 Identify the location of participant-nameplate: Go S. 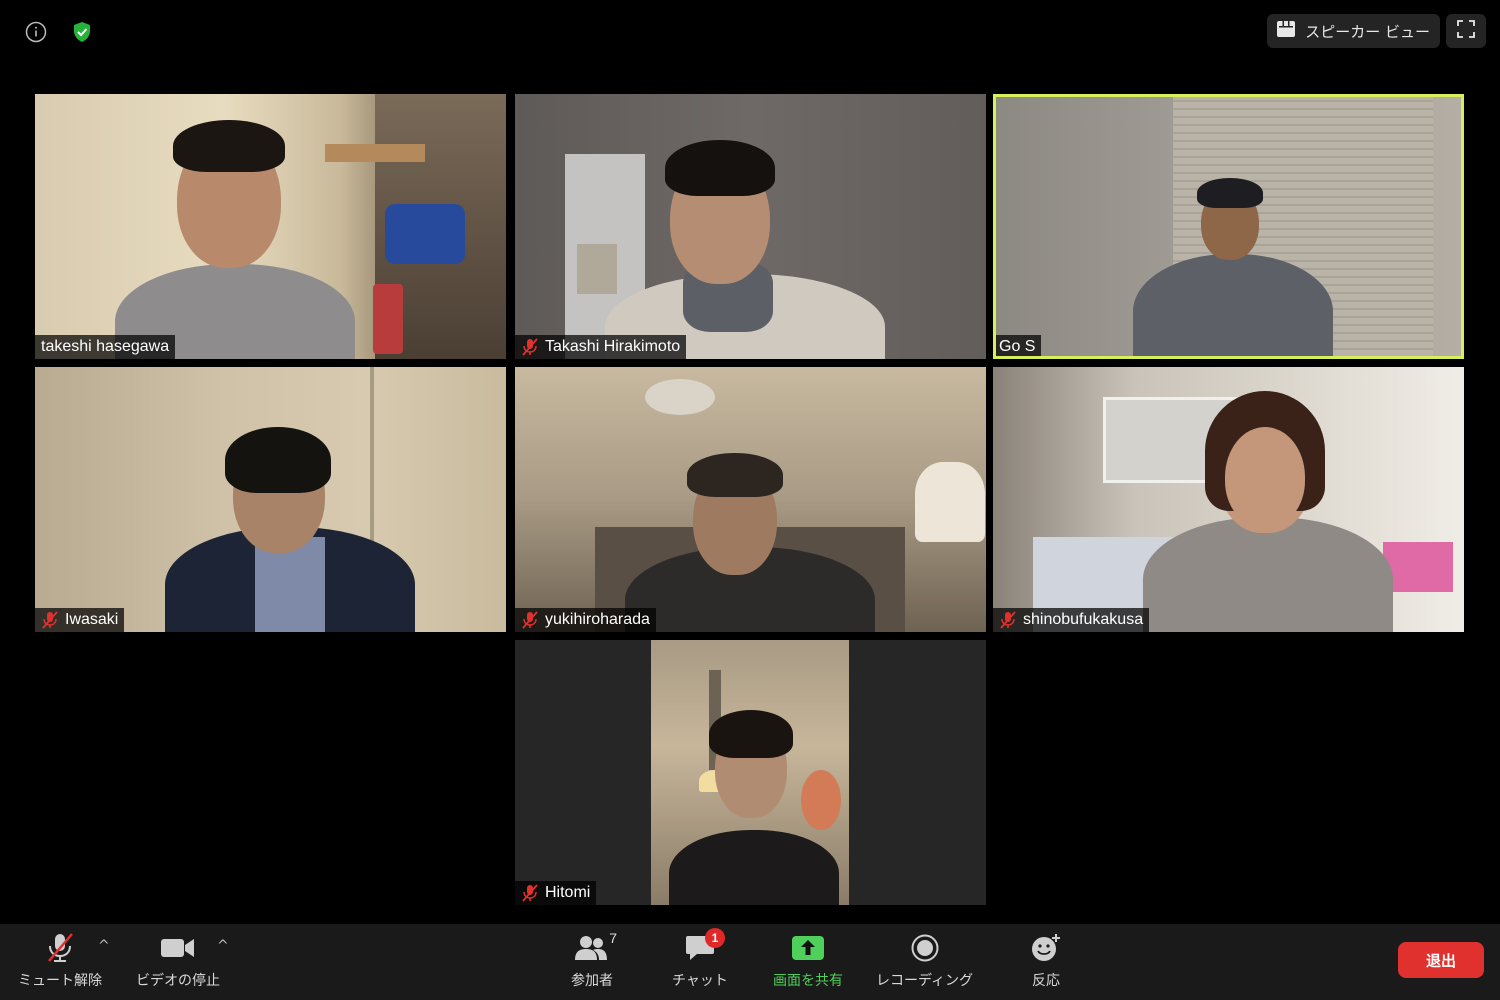
(1017, 347).